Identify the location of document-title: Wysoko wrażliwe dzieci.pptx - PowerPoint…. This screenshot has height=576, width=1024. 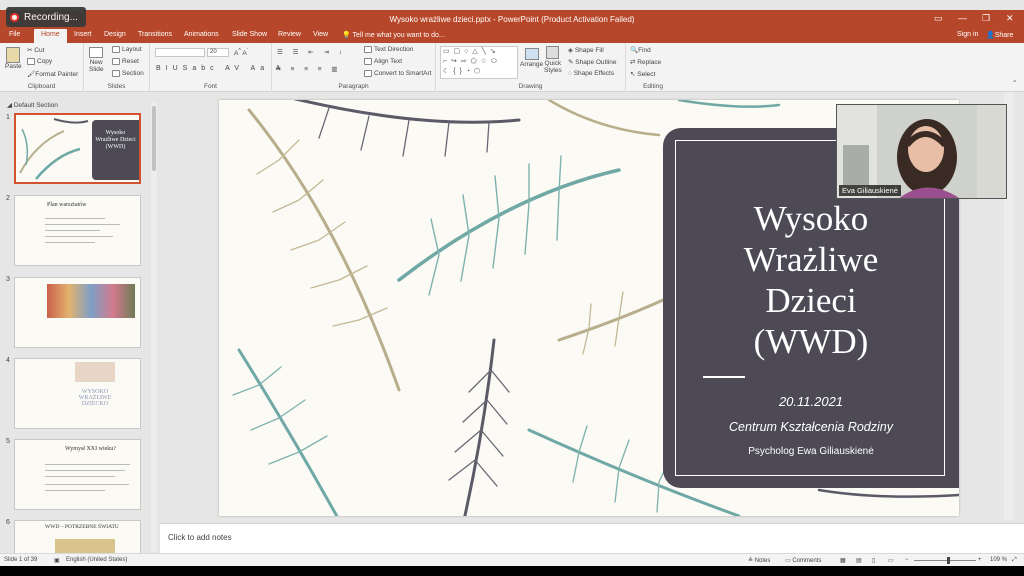
(512, 19).